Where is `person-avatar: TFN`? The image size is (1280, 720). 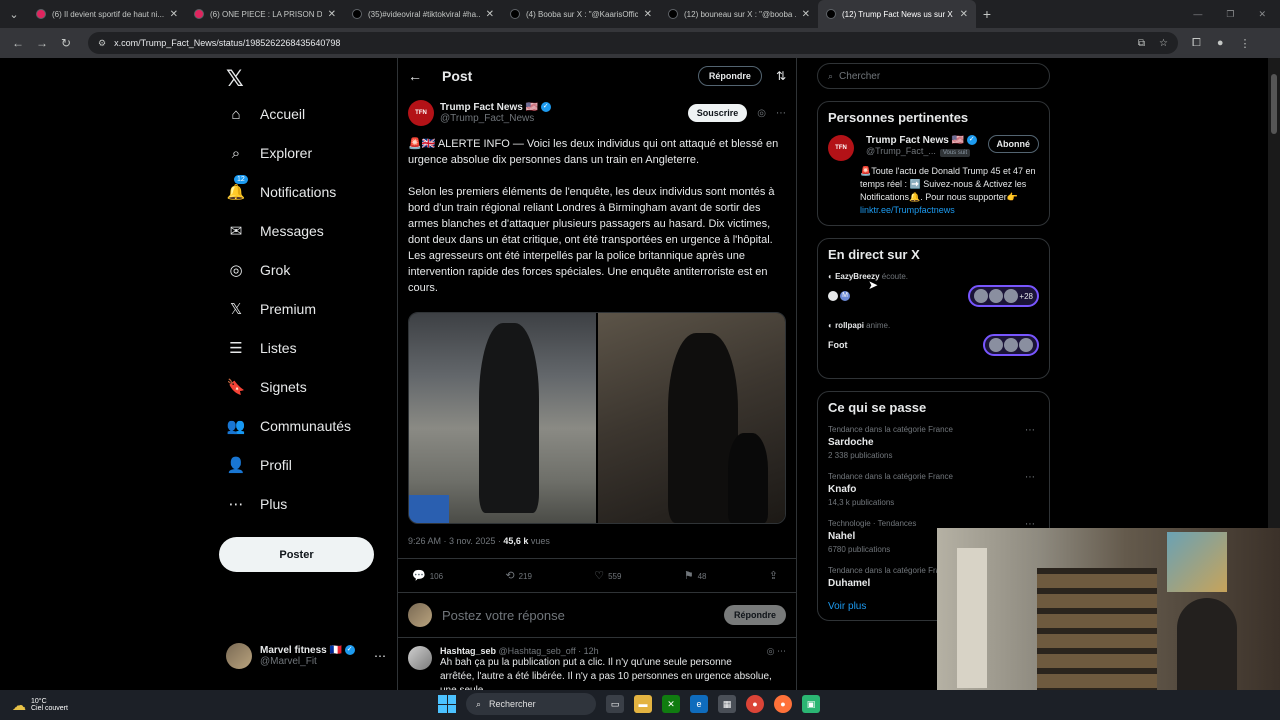 person-avatar: TFN is located at coordinates (841, 148).